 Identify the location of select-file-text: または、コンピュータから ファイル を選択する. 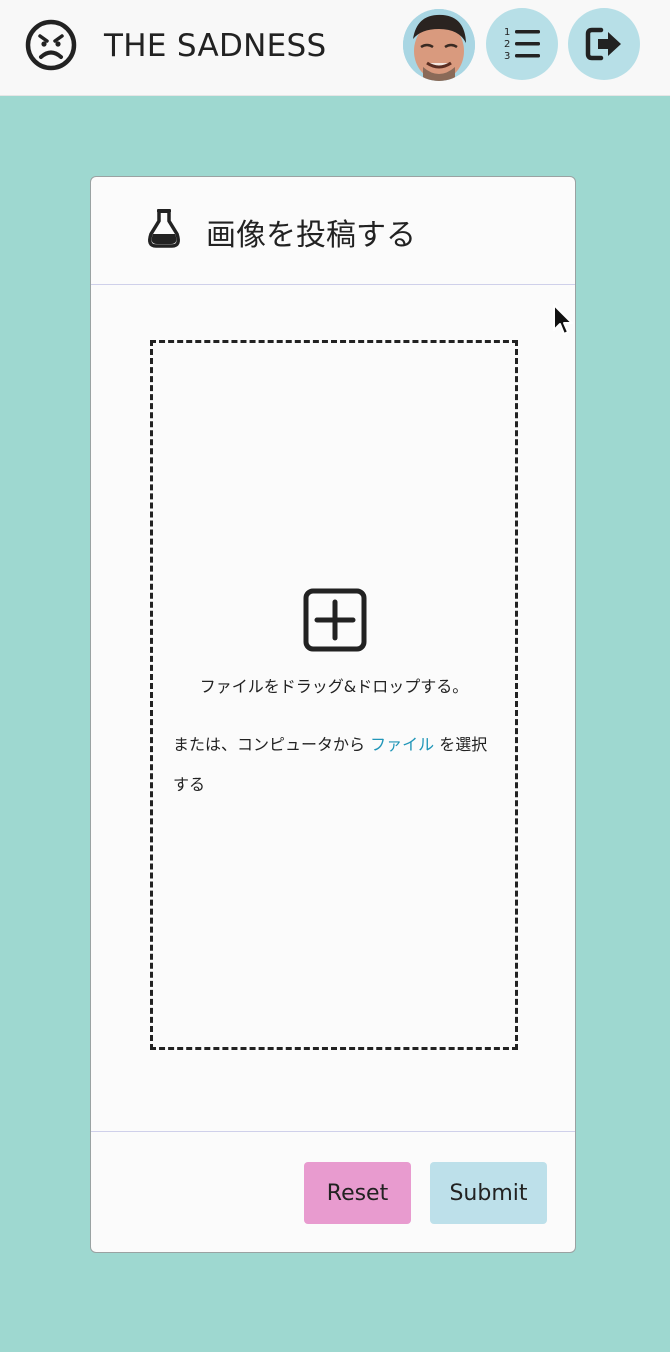
(338, 765).